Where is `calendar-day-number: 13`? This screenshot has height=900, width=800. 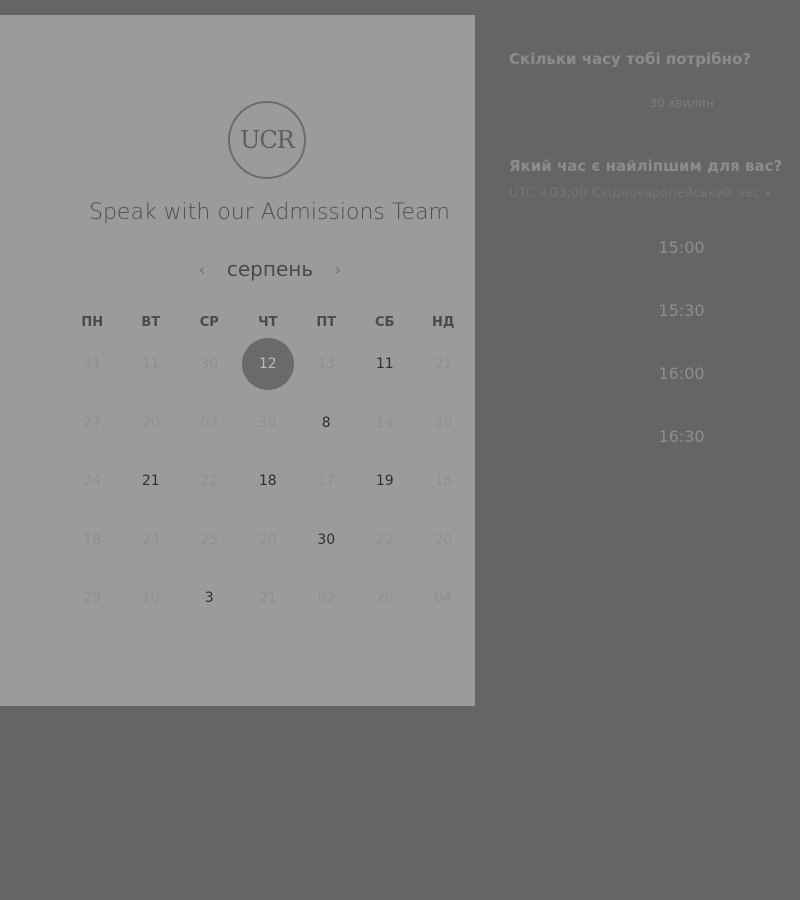 calendar-day-number: 13 is located at coordinates (326, 364).